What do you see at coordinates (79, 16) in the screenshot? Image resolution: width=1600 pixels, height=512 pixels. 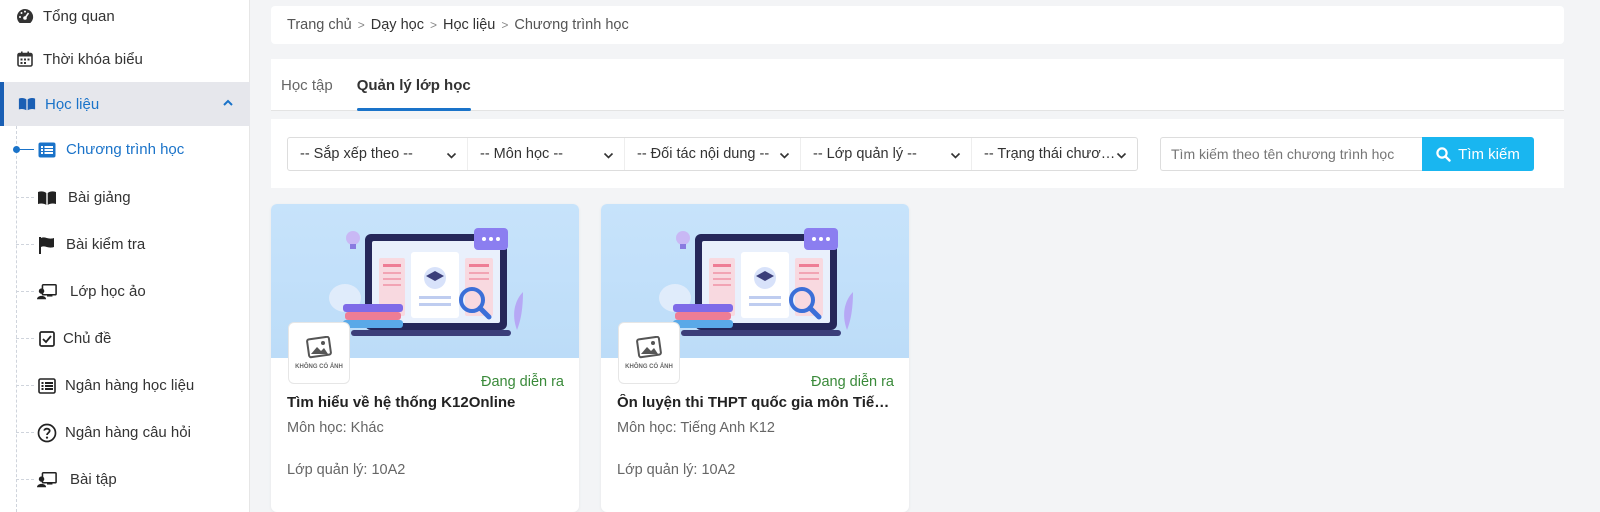 I see `sidebar-item-label: Tổng quan` at bounding box center [79, 16].